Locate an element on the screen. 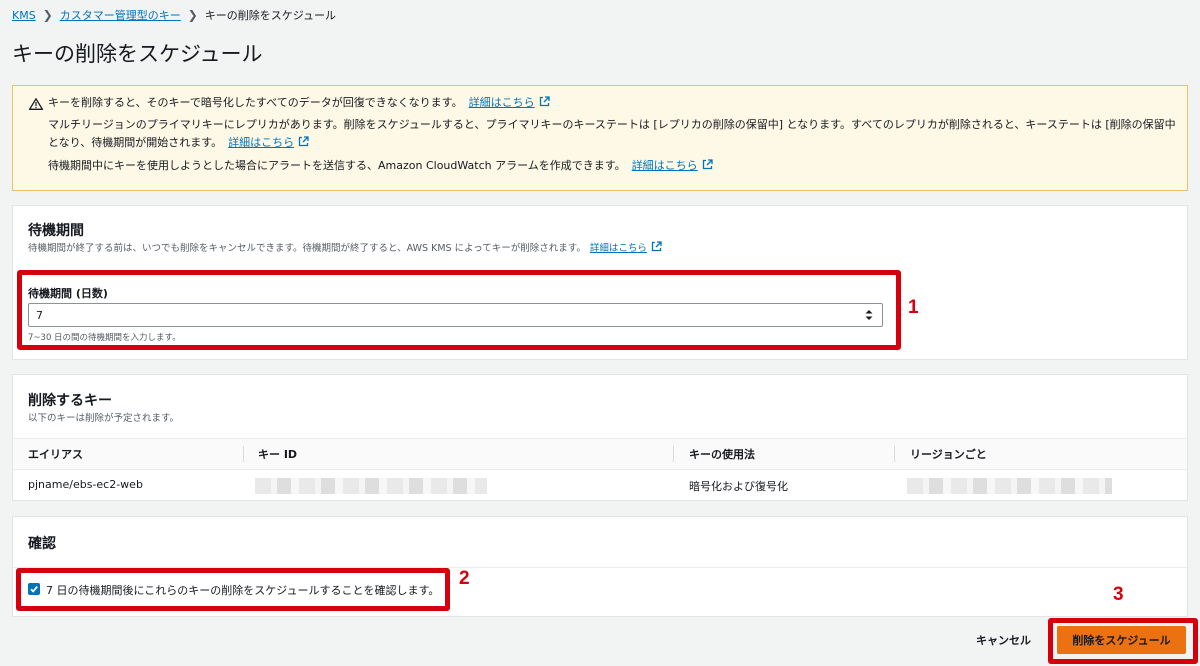 The image size is (1200, 666). column-header-key-id: キー ID is located at coordinates (277, 454).